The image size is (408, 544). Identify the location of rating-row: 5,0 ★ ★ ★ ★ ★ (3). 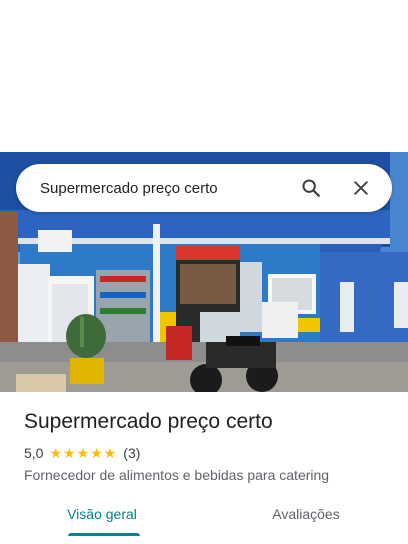
(210, 453).